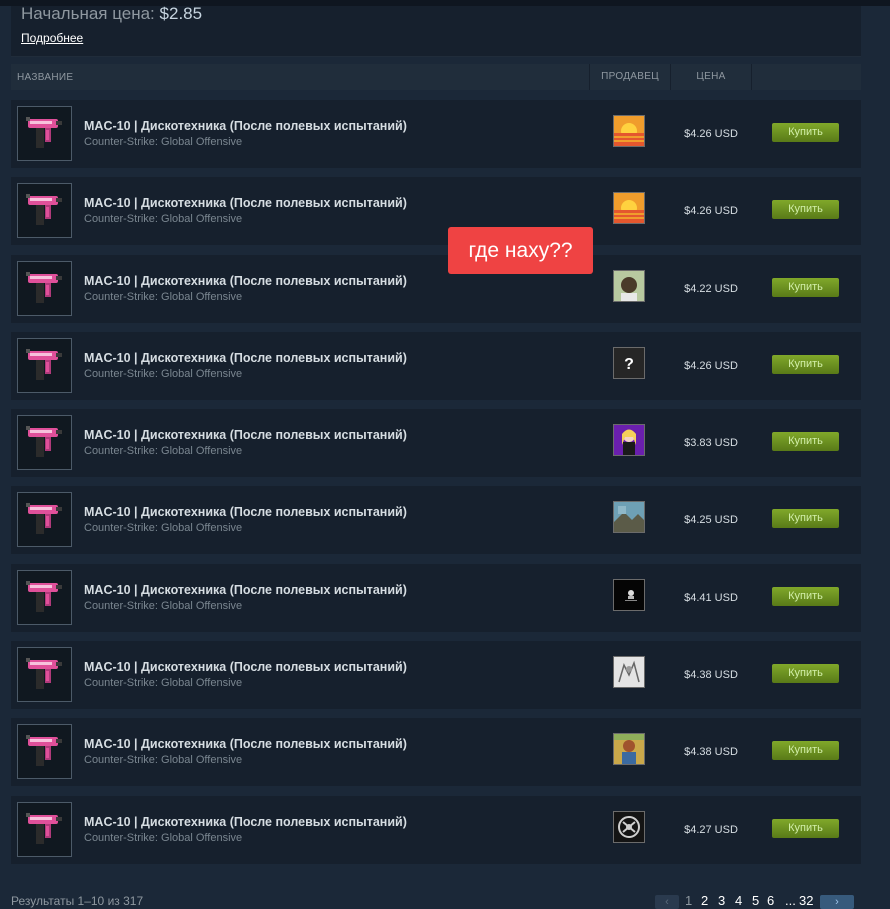 This screenshot has height=909, width=890. Describe the element at coordinates (755, 900) in the screenshot. I see `page-link-5: 5` at that location.